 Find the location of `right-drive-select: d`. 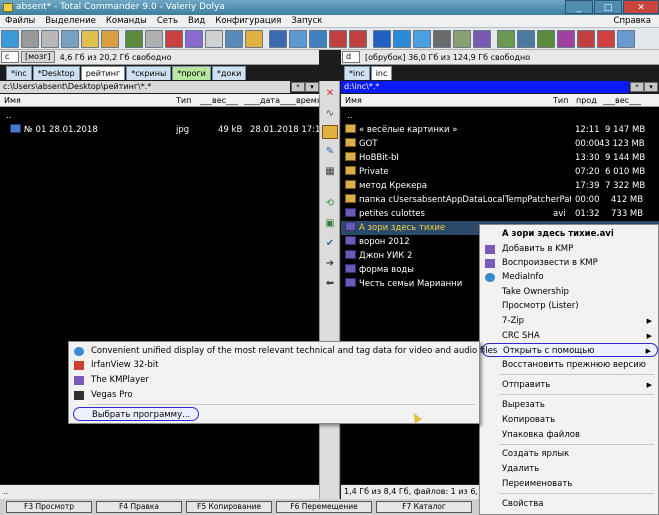

right-drive-select: d is located at coordinates (351, 57).